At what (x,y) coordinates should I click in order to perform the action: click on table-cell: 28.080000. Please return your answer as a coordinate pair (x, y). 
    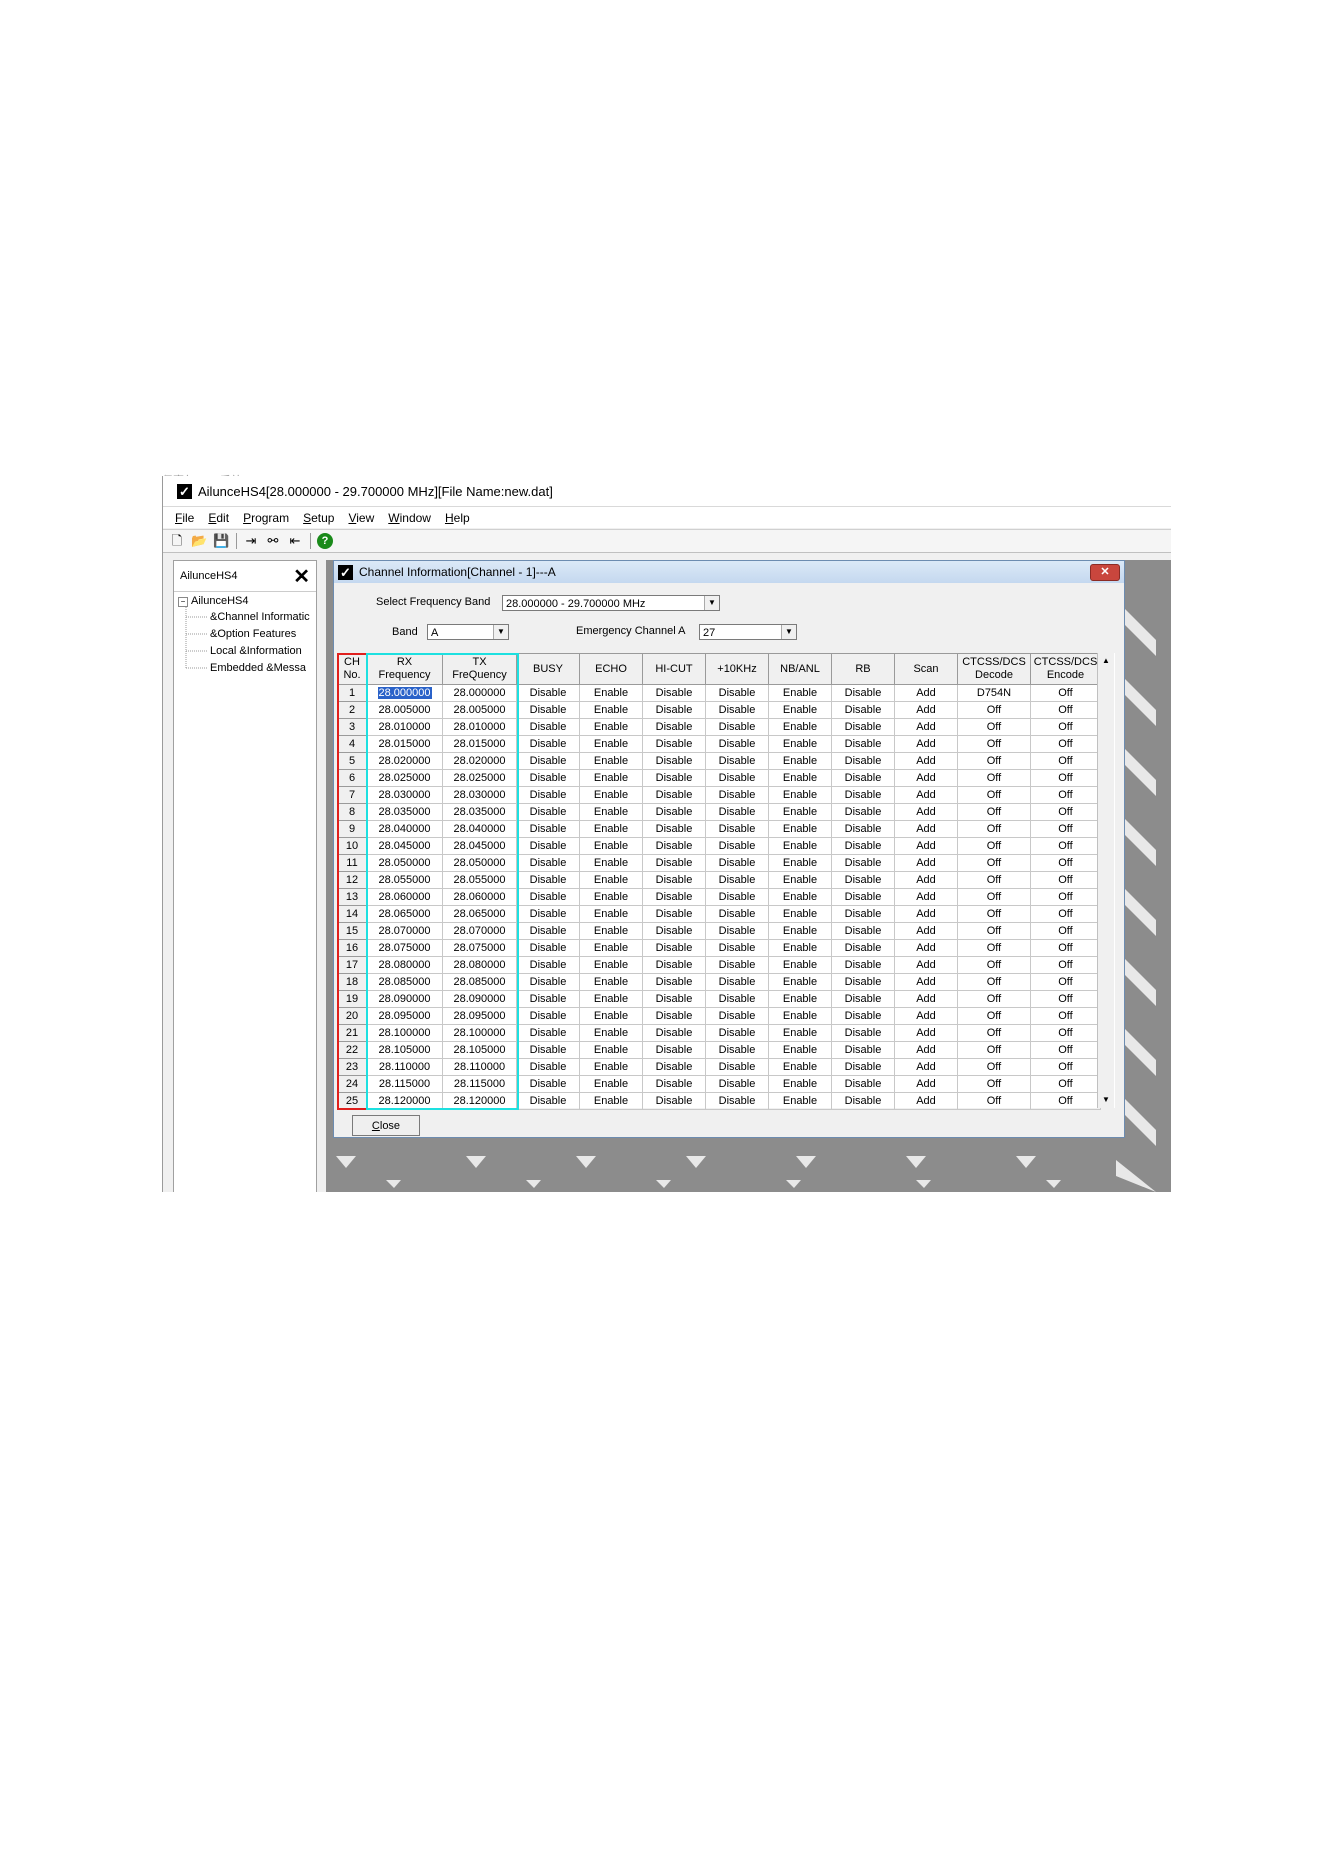
    Looking at the image, I should click on (404, 965).